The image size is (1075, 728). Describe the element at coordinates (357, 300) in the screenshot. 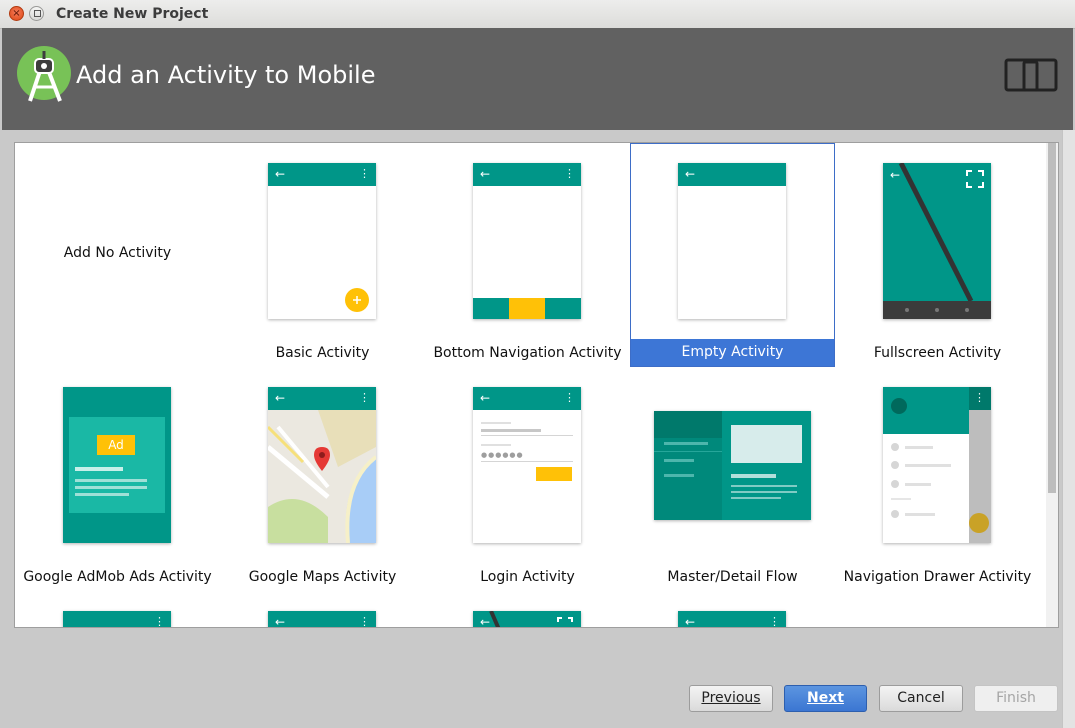

I see `fab-add-icon` at that location.